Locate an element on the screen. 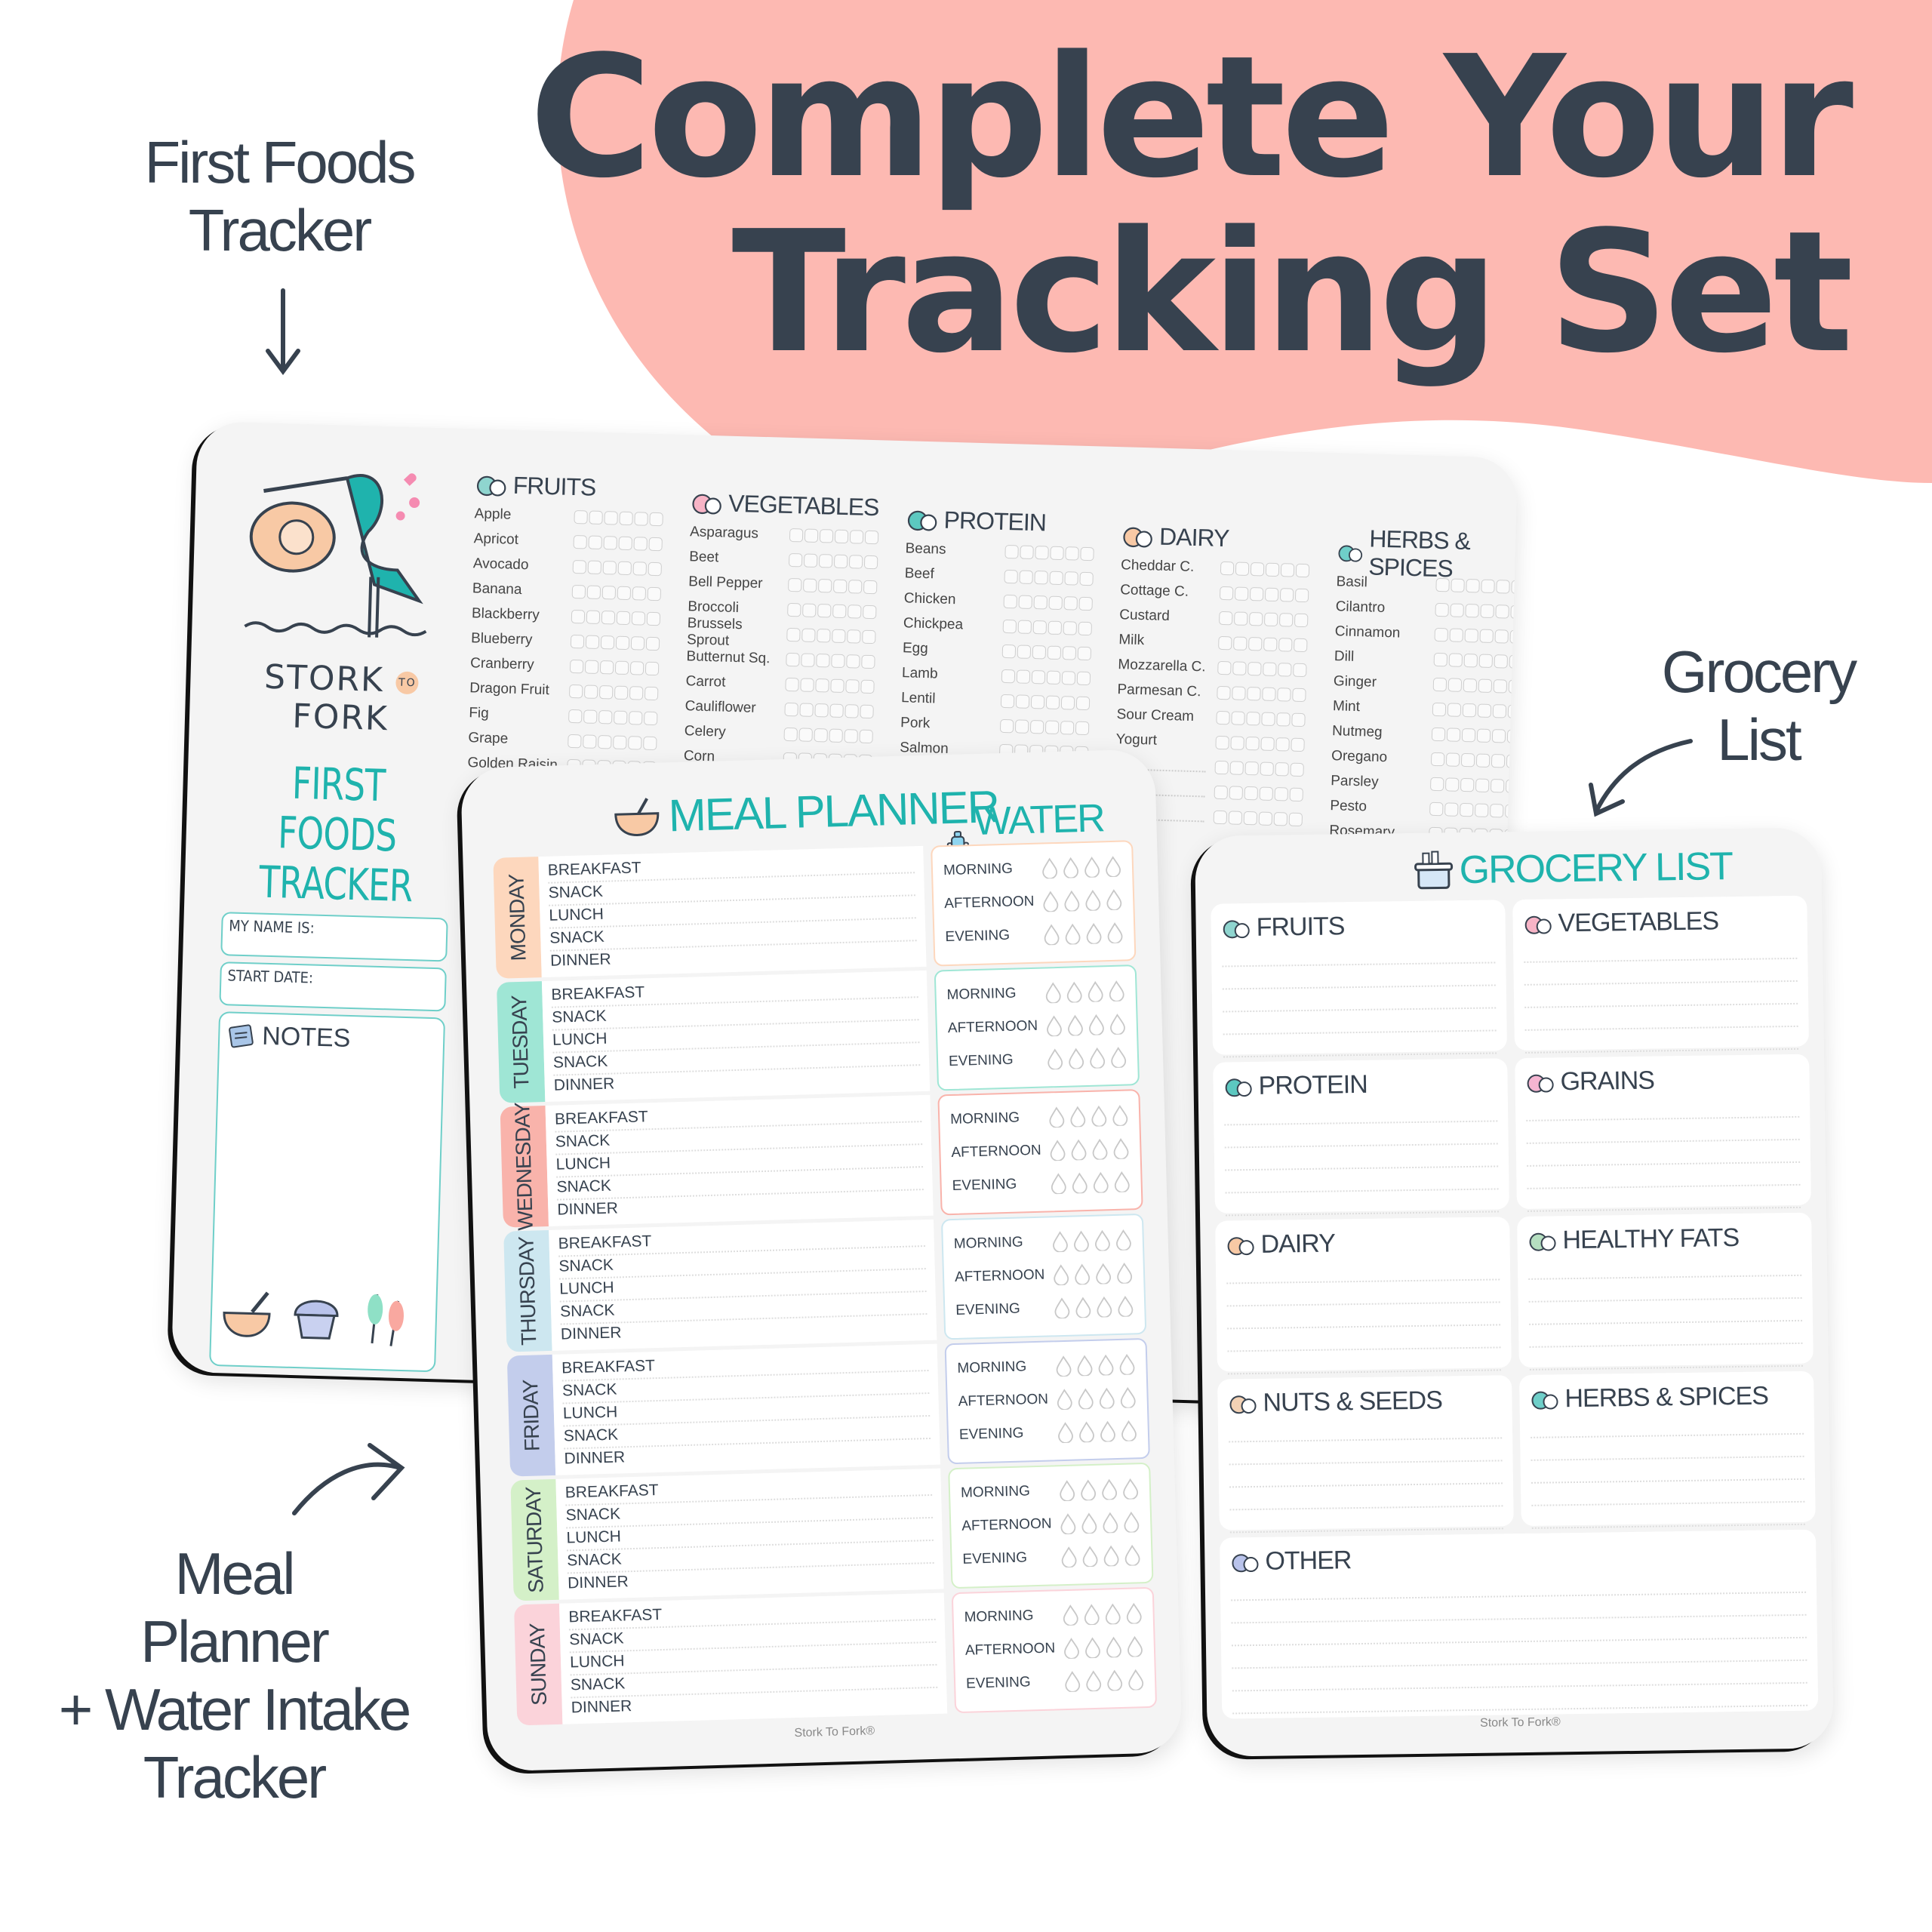  grocery-entry-line is located at coordinates (1661, 1040).